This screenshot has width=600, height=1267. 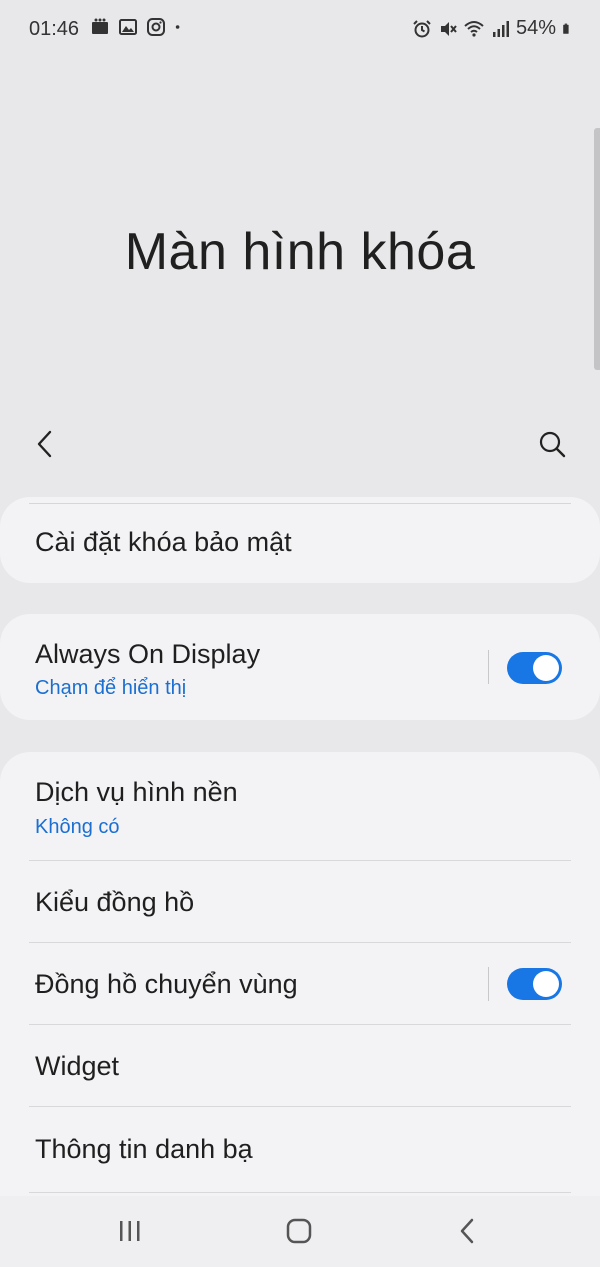 I want to click on divider, so click(x=300, y=1192).